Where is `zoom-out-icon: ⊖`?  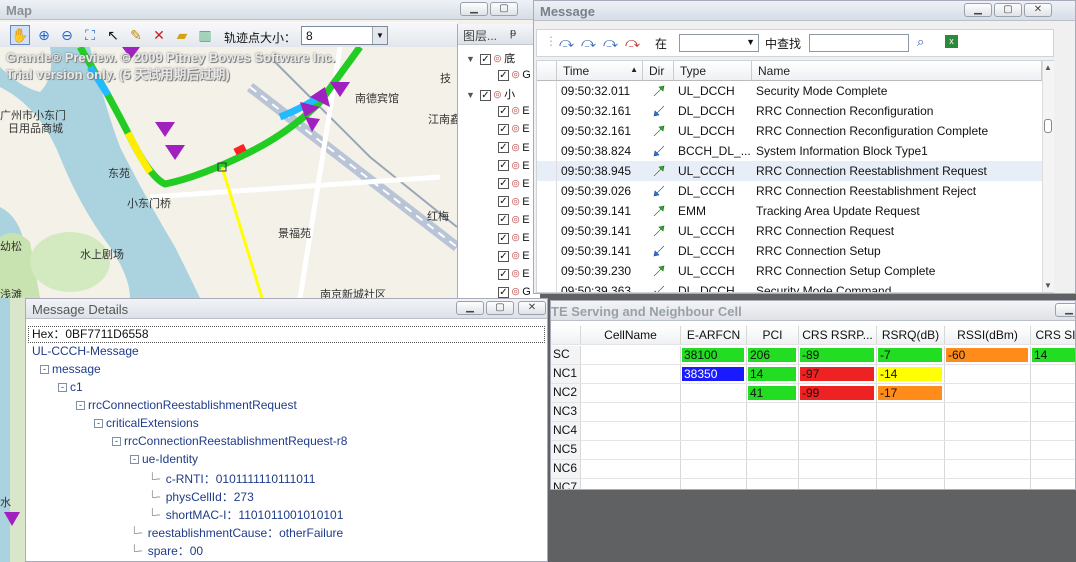 zoom-out-icon: ⊖ is located at coordinates (67, 35).